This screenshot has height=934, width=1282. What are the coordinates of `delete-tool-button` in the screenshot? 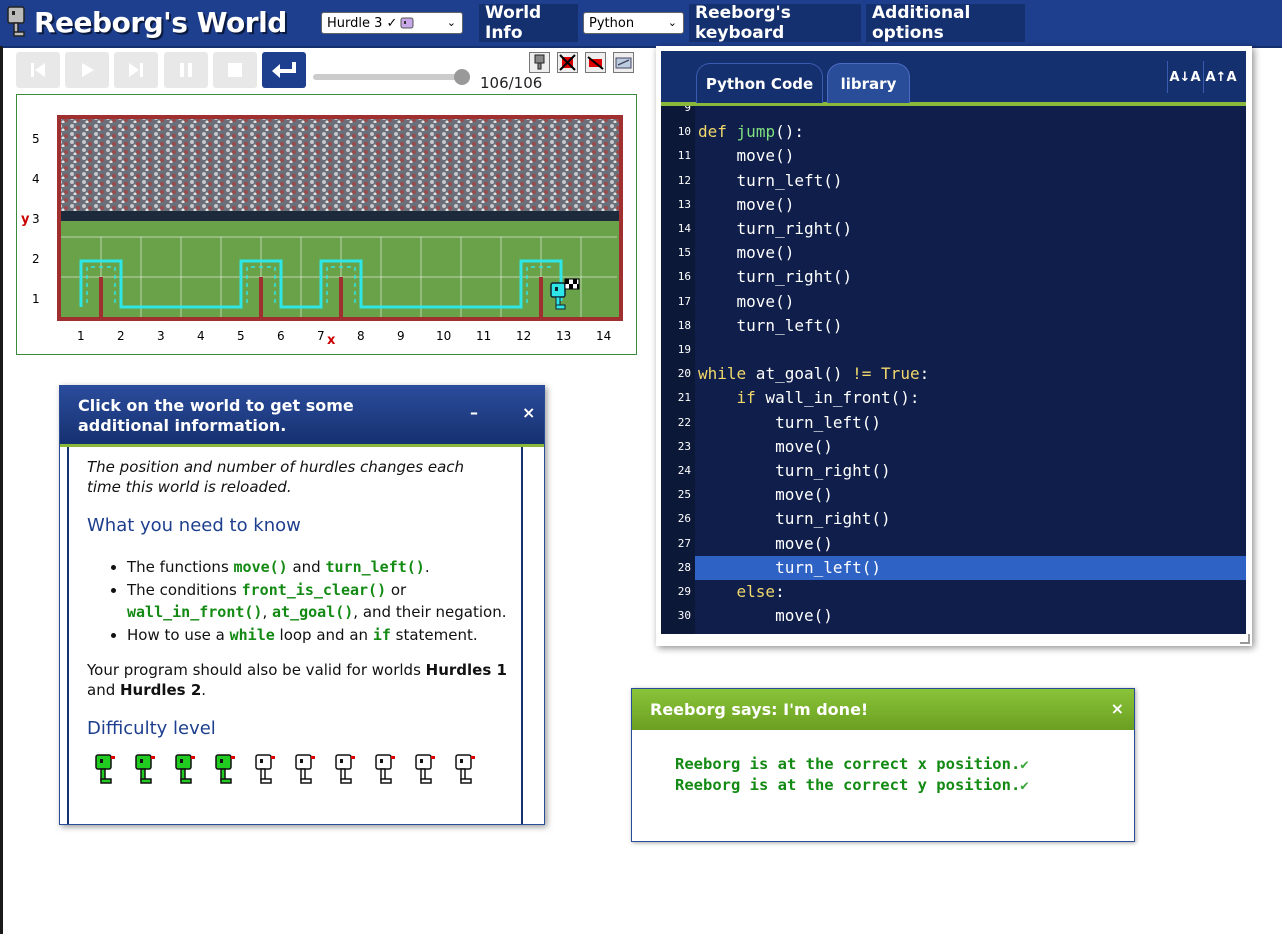 It's located at (567, 62).